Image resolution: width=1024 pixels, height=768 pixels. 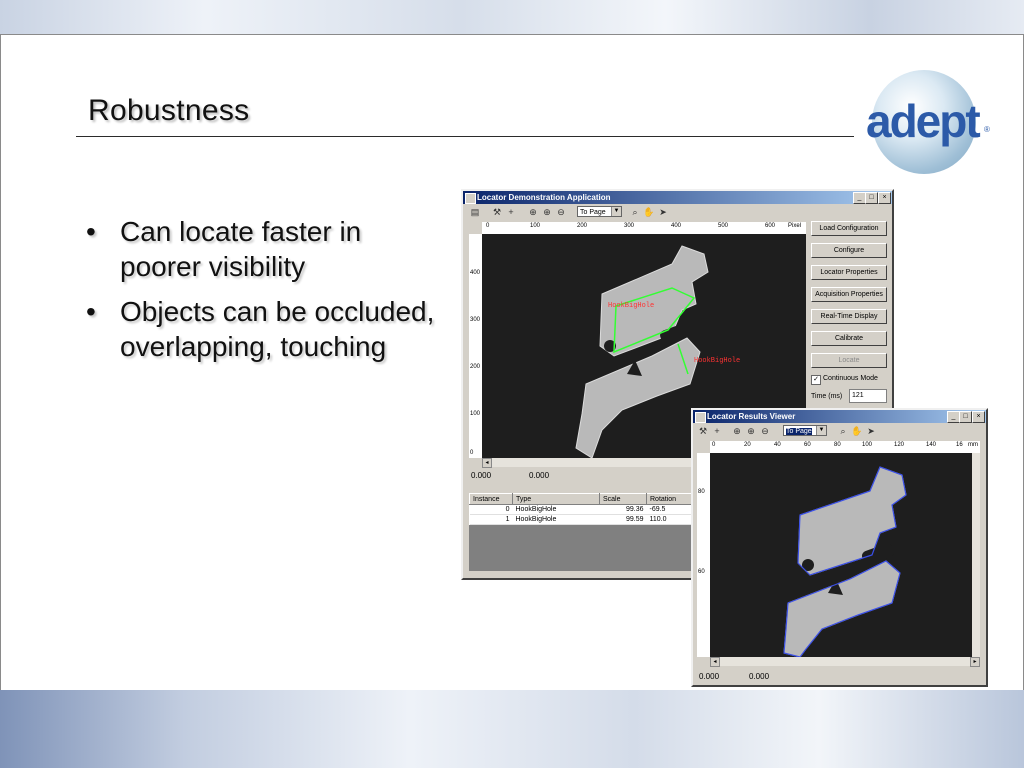 I want to click on zoom-select-value: To Page, so click(x=593, y=212).